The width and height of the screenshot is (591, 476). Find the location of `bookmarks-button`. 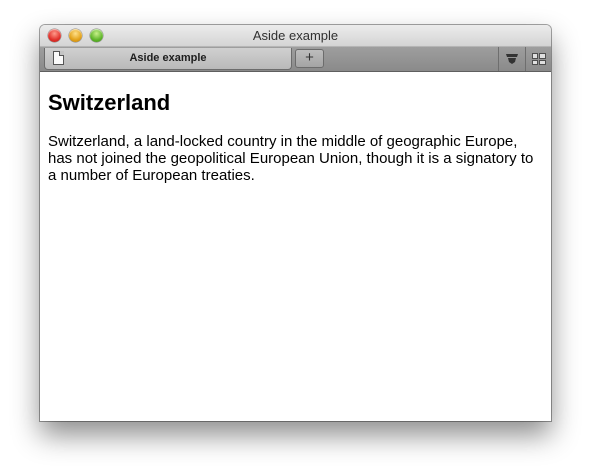

bookmarks-button is located at coordinates (511, 59).